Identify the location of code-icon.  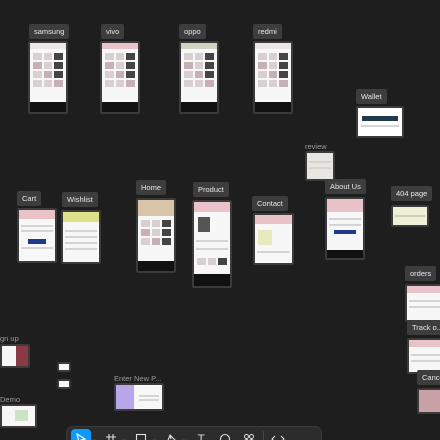
(278, 437).